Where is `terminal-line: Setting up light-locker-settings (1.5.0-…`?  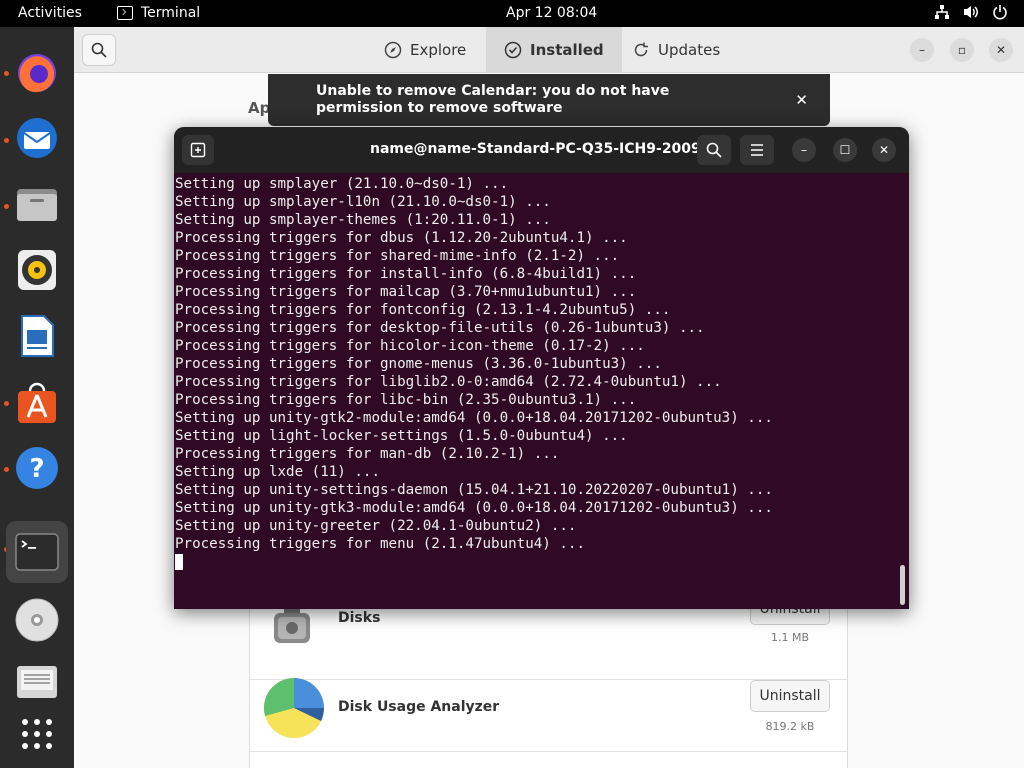
terminal-line: Setting up light-locker-settings (1.5.0-… is located at coordinates (401, 436).